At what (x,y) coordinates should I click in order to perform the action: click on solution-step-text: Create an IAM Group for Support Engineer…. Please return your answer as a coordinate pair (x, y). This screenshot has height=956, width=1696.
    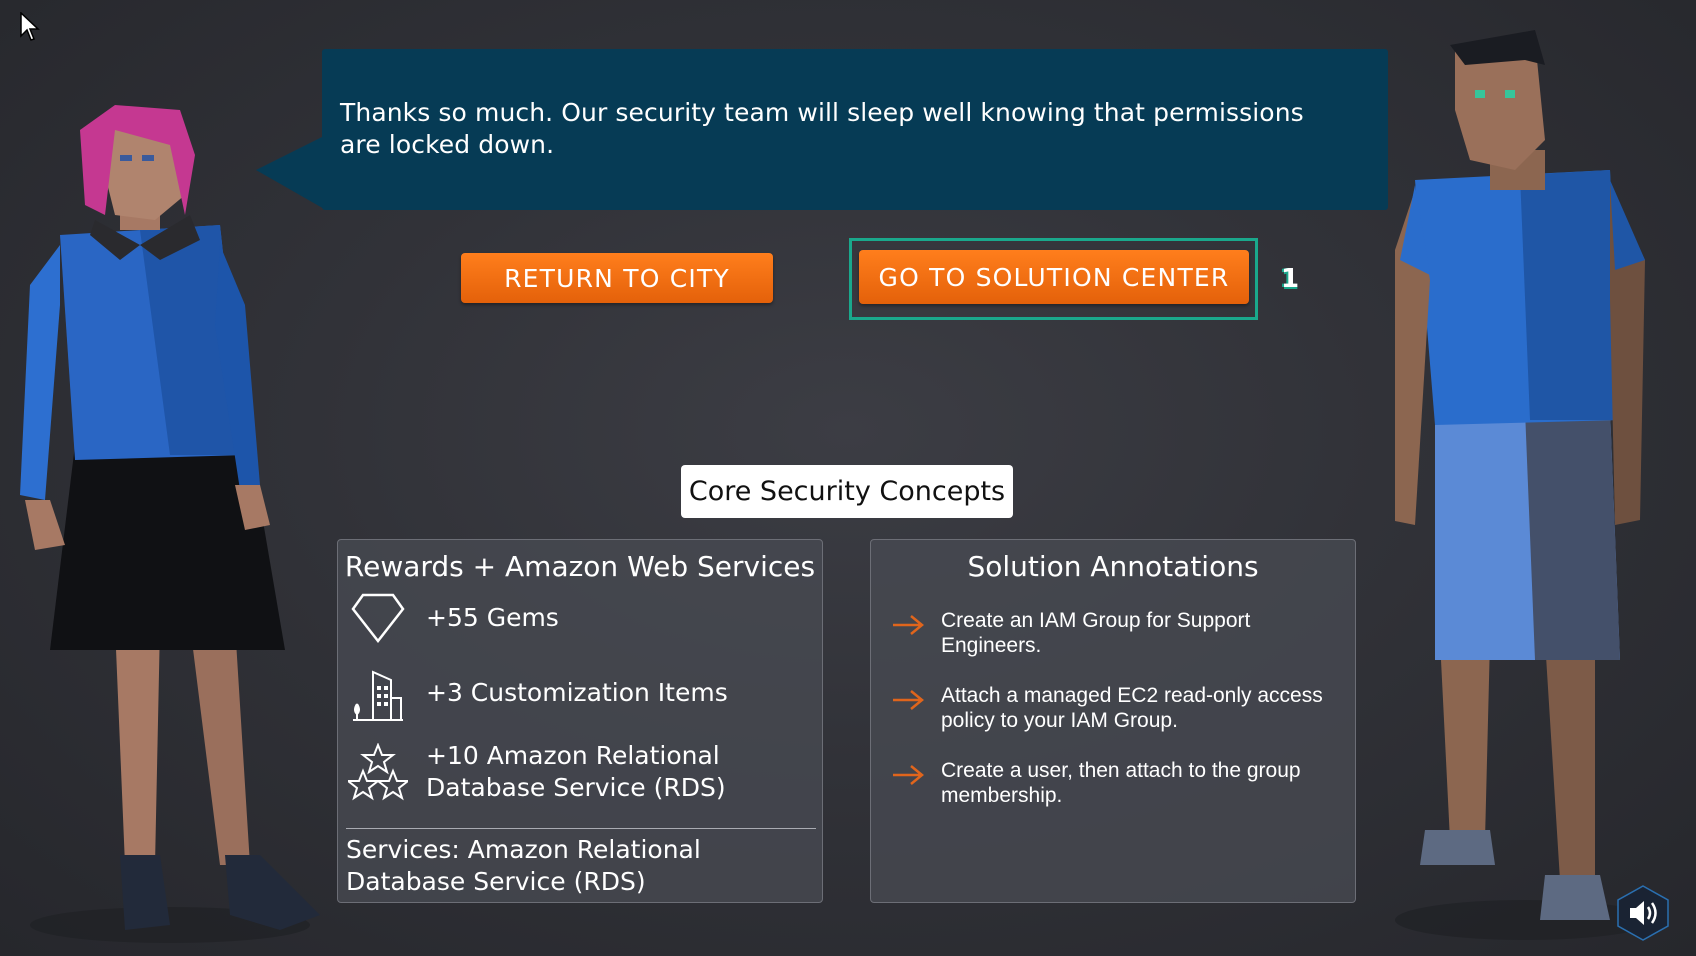
    Looking at the image, I should click on (1096, 633).